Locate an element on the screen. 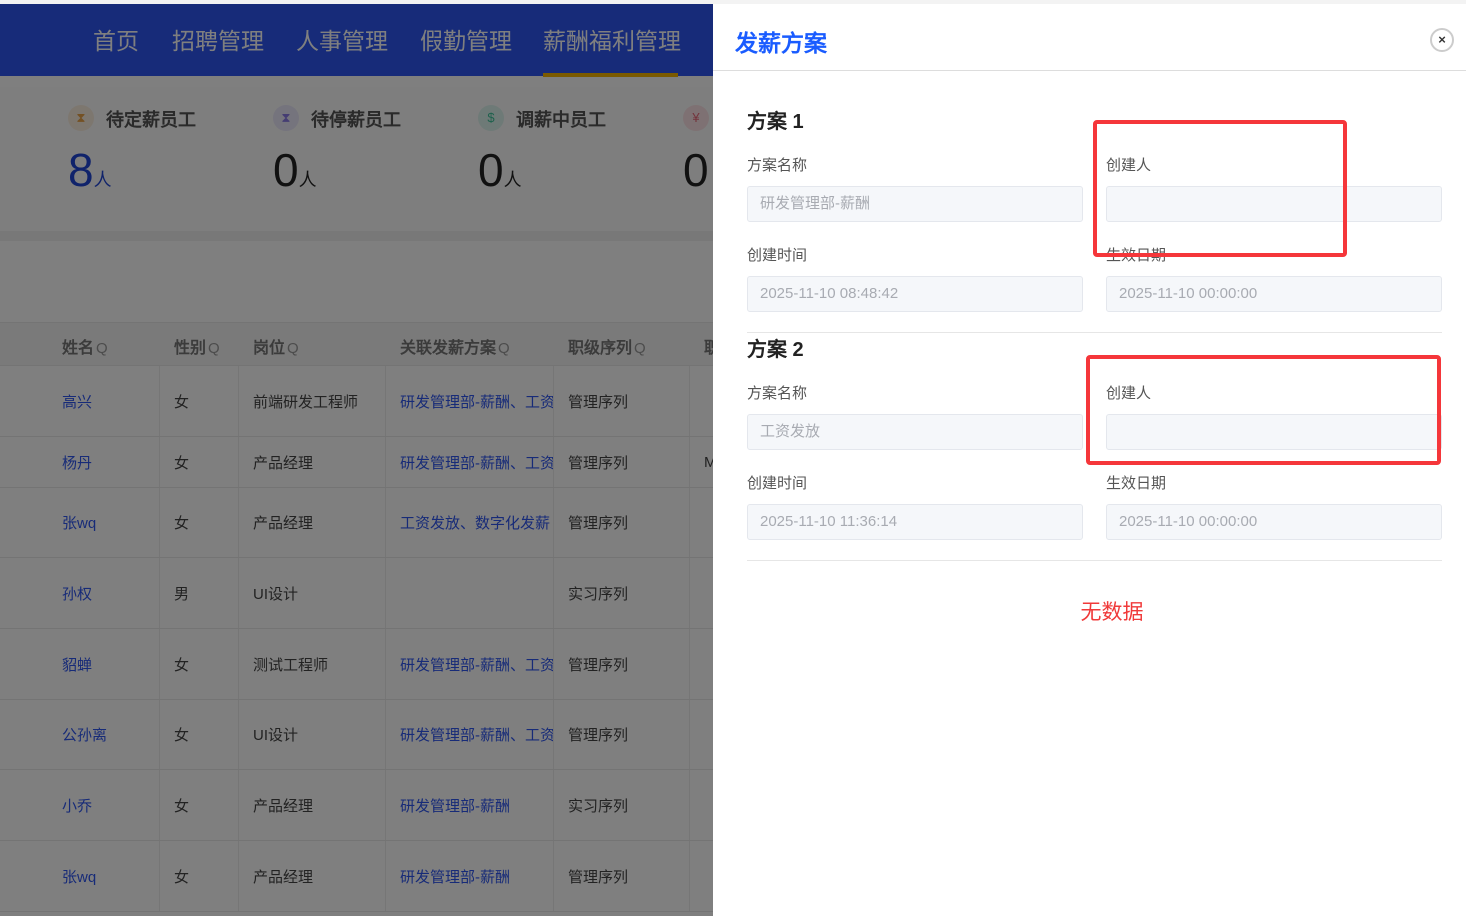 The image size is (1466, 916). close-icon: × is located at coordinates (1442, 40).